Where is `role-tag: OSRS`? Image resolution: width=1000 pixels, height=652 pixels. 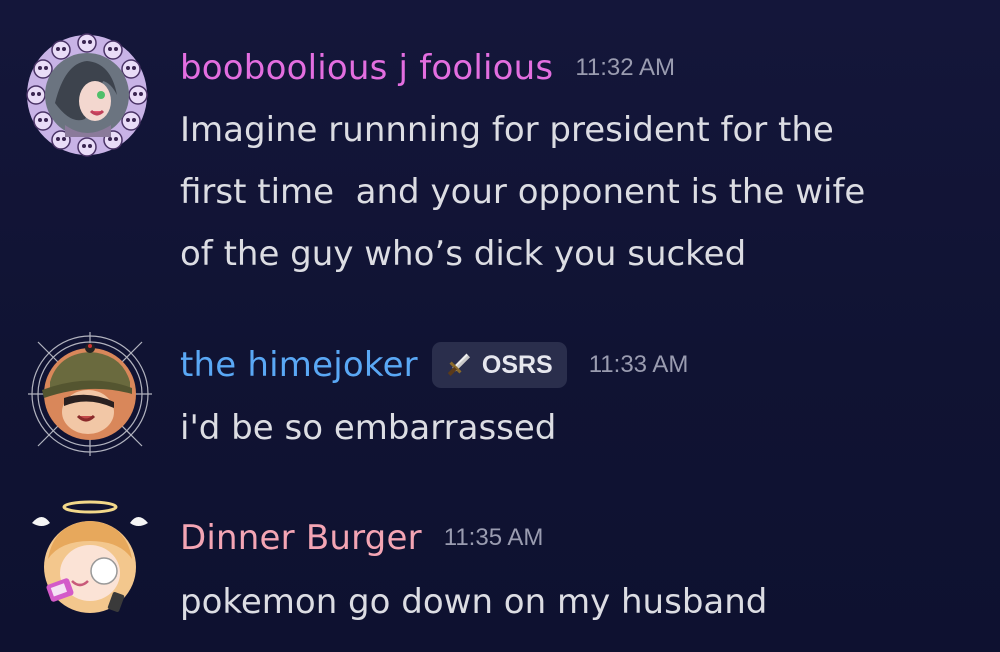
role-tag: OSRS is located at coordinates (499, 365).